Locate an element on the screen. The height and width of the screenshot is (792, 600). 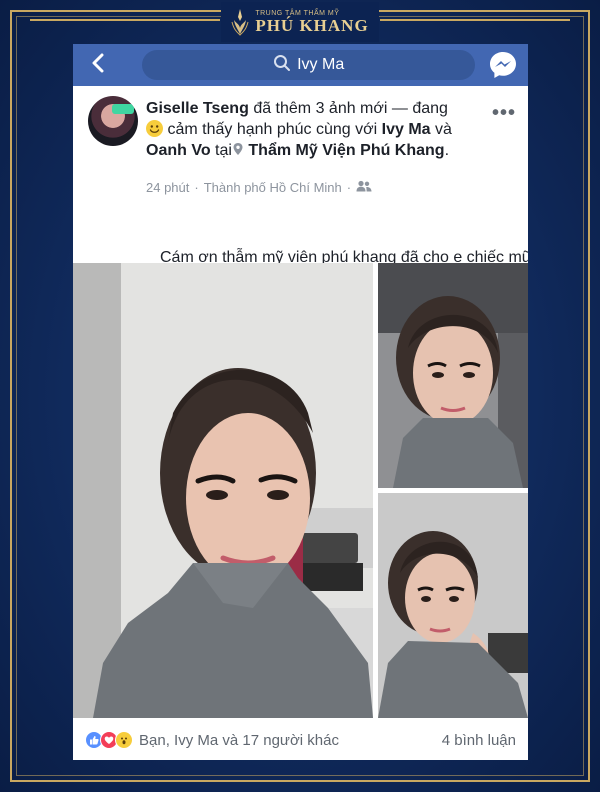
brand-header: TRUNG TÂM THẨM MỸ PHÚ KHANG is located at coordinates (300, 22).